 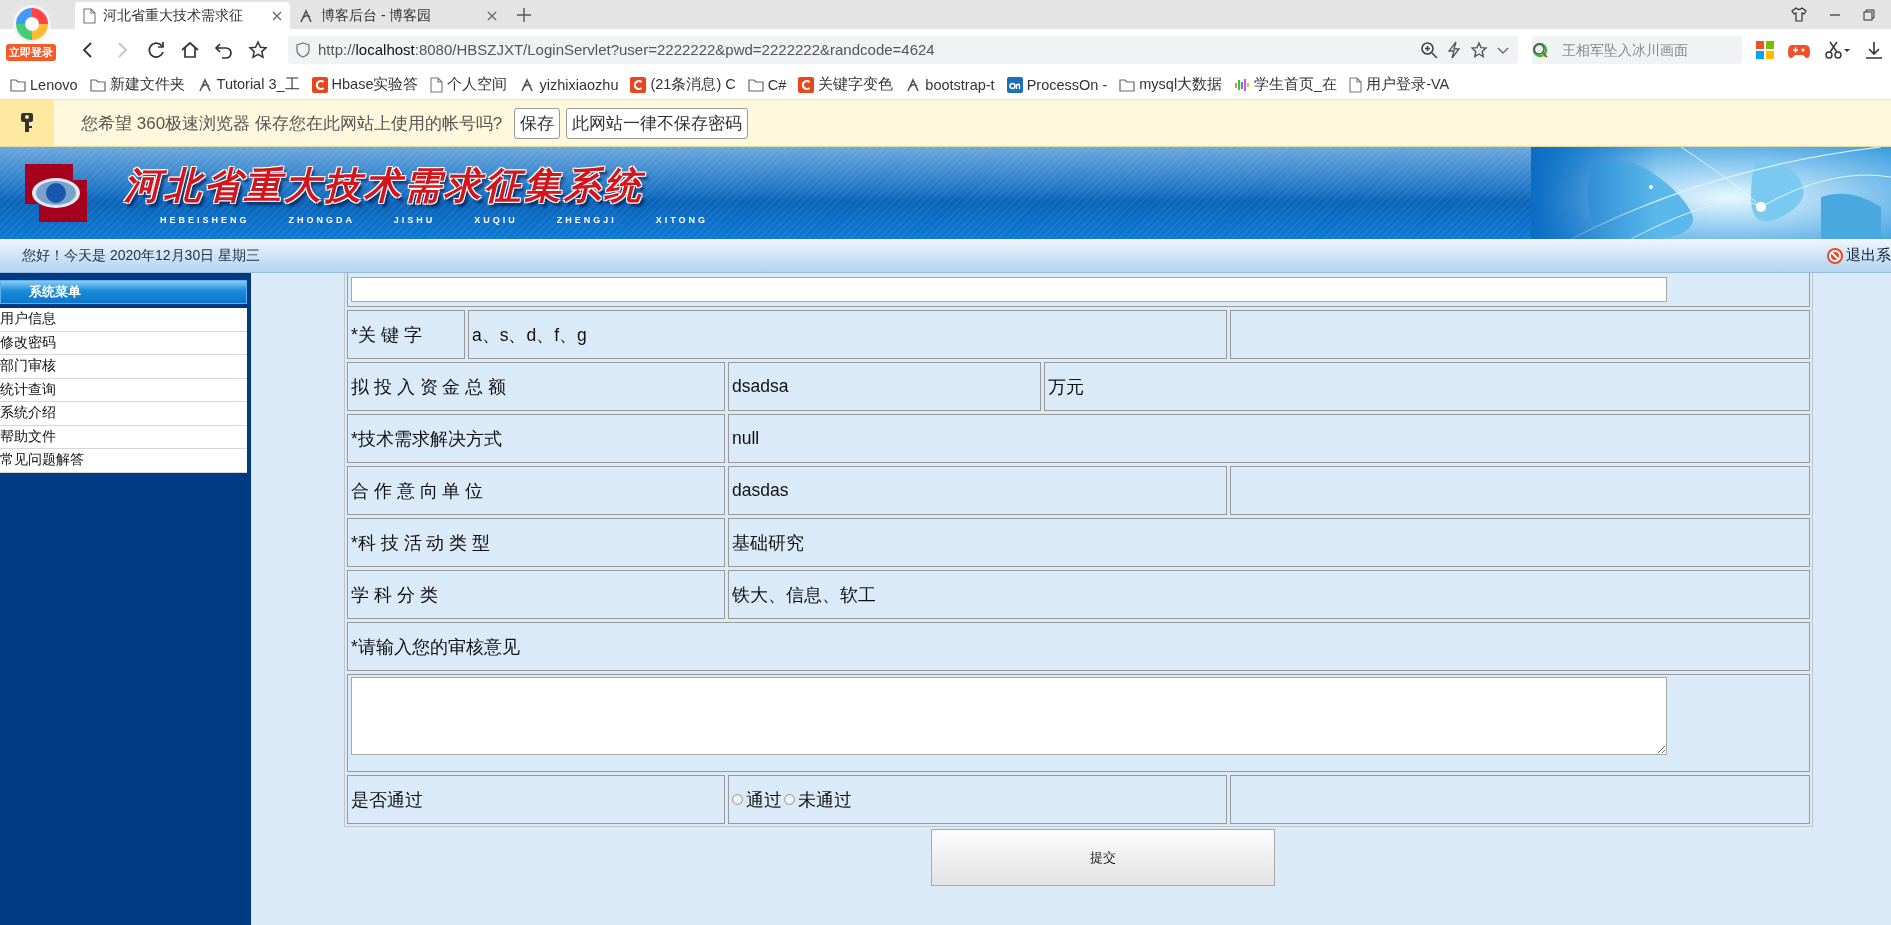 What do you see at coordinates (292, 123) in the screenshot?
I see `password-prompt: 您希望 360极速浏览器 保存您在此网站上使用的帐号吗?` at bounding box center [292, 123].